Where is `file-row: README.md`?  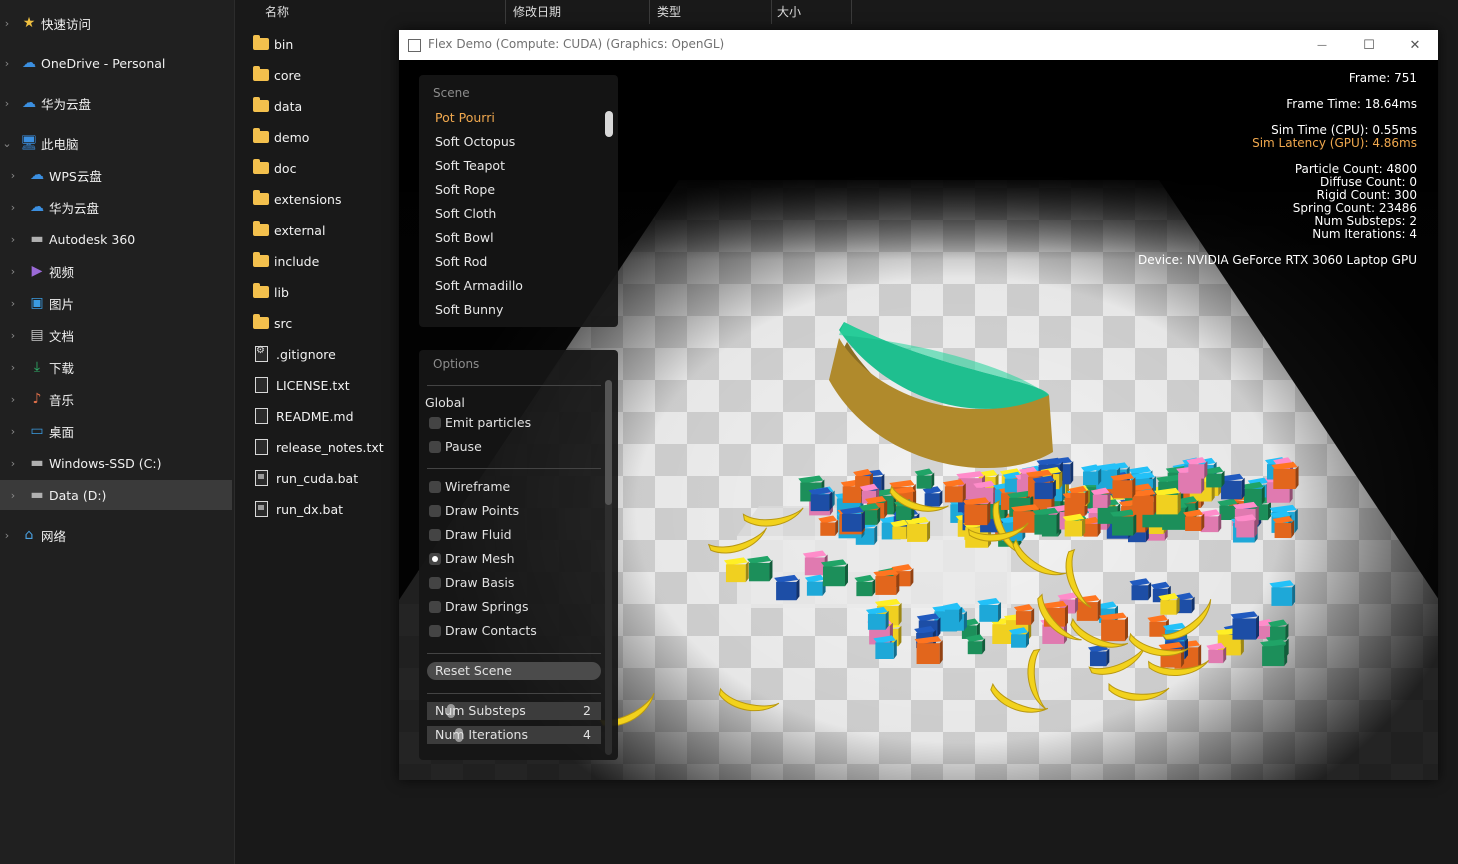 file-row: README.md is located at coordinates (303, 416).